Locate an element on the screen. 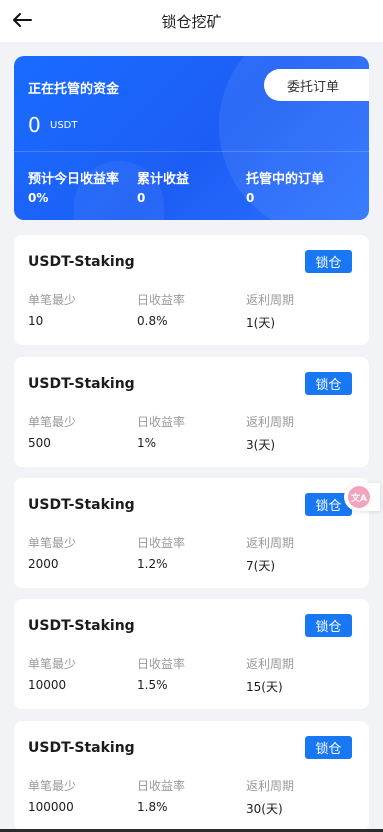  total-earnings-label: 累计收益 is located at coordinates (163, 179).